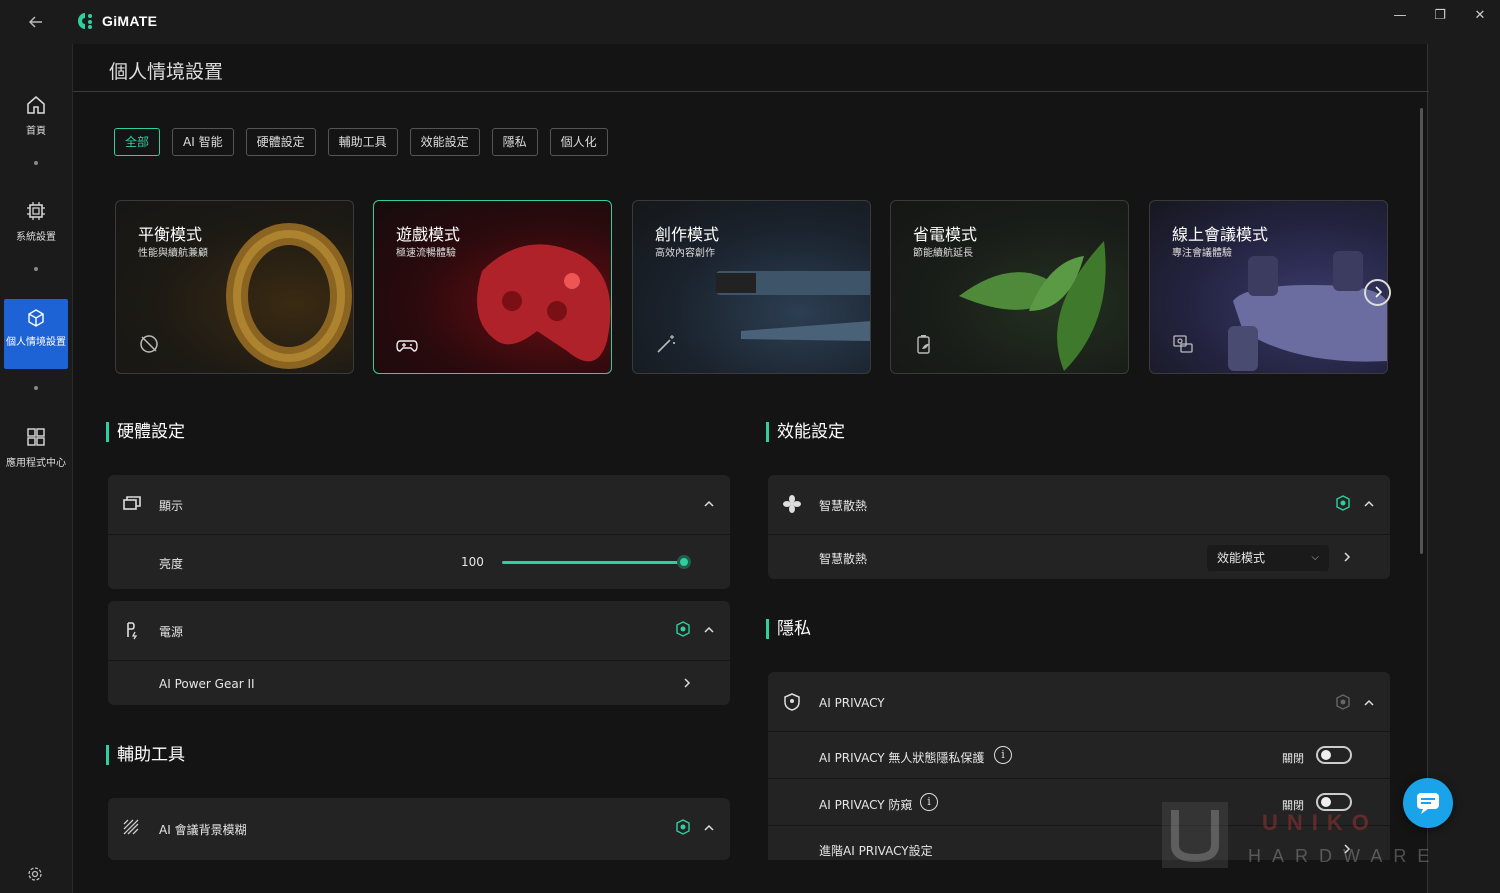 This screenshot has width=1500, height=893. I want to click on cooling-mode-select: 效能模式 ⌵, so click(1268, 558).